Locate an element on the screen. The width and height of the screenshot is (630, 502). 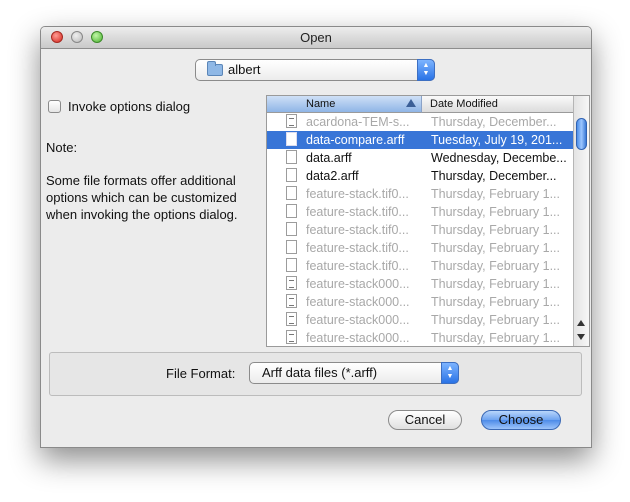
file-name: data.arff is located at coordinates (329, 158).